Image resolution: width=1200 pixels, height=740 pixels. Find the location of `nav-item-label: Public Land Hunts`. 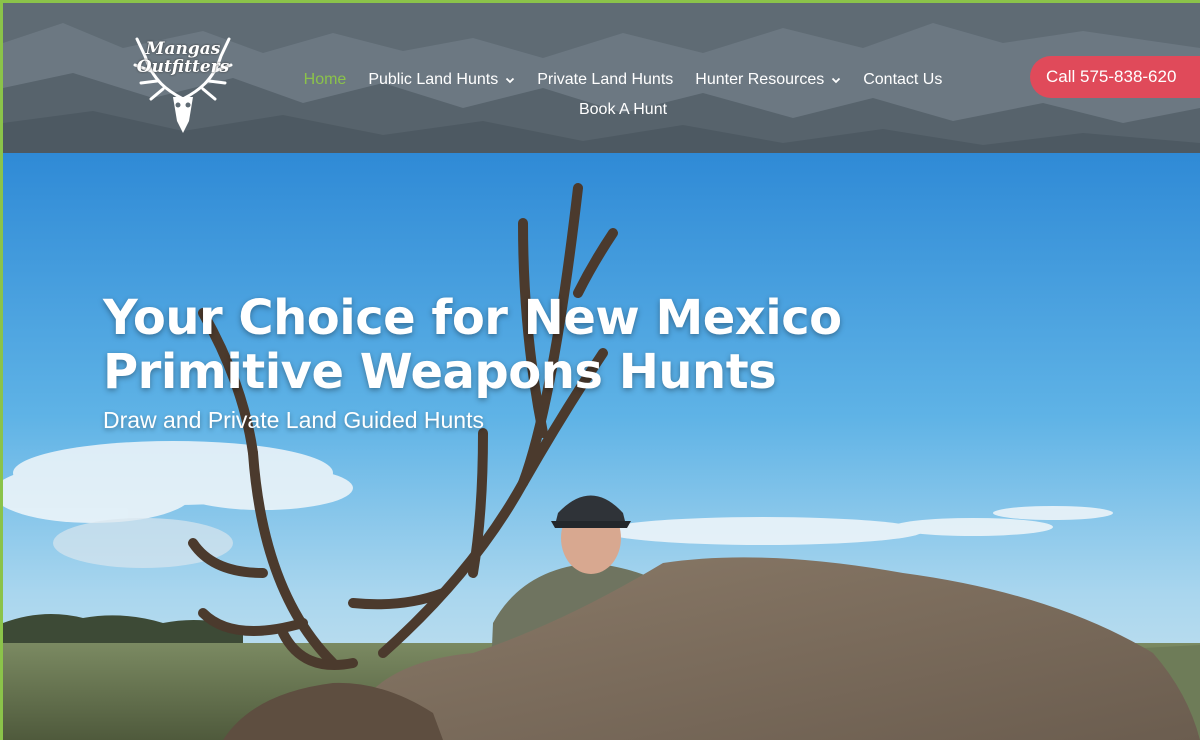

nav-item-label: Public Land Hunts is located at coordinates (433, 79).